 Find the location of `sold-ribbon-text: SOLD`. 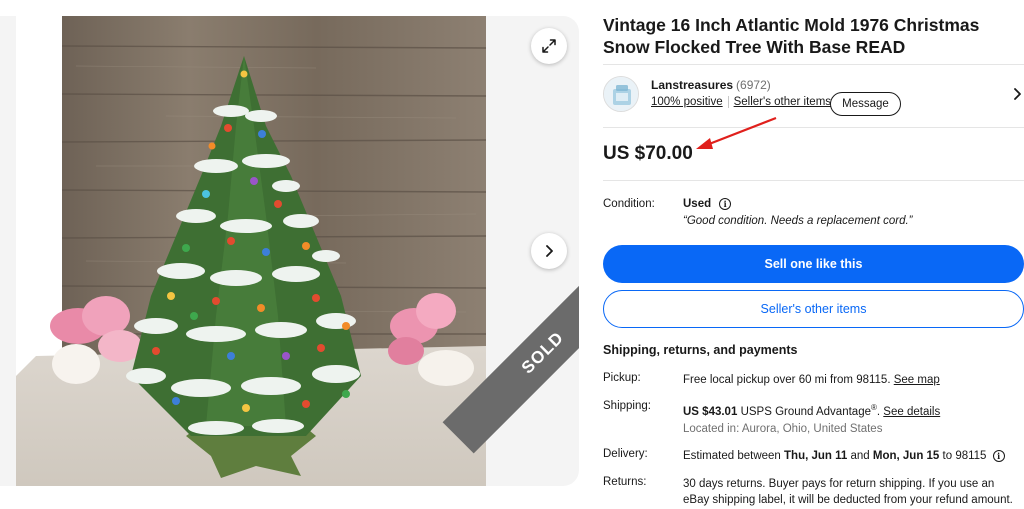

sold-ribbon-text: SOLD is located at coordinates (542, 352).